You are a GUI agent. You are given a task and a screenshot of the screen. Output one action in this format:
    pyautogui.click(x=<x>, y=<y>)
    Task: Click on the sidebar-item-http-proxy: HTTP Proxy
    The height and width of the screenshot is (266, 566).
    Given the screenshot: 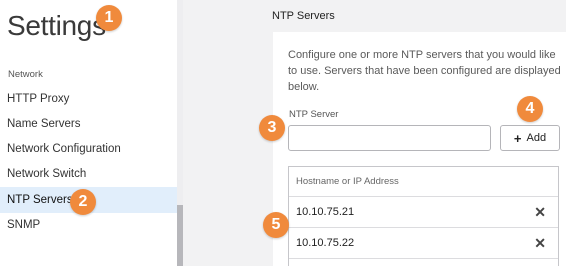 What is the action you would take?
    pyautogui.click(x=88, y=99)
    